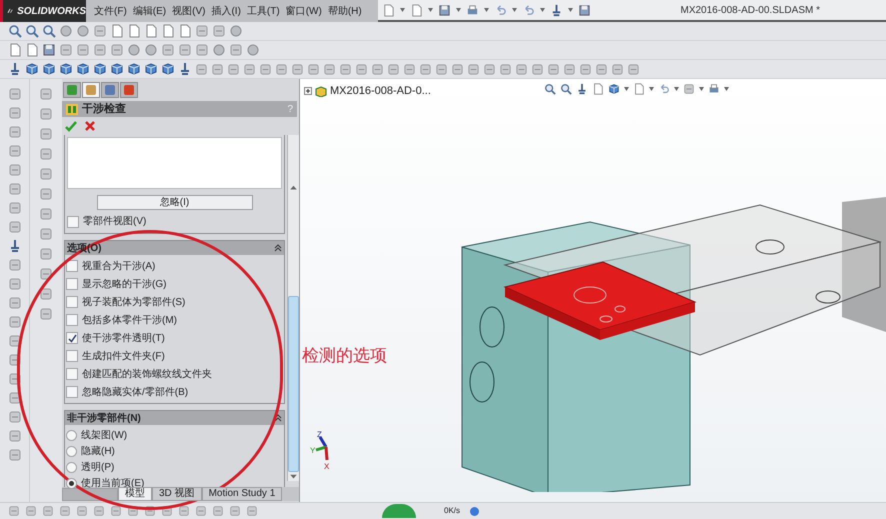 The width and height of the screenshot is (886, 519). I want to click on menu-item: 插入(I), so click(226, 11).